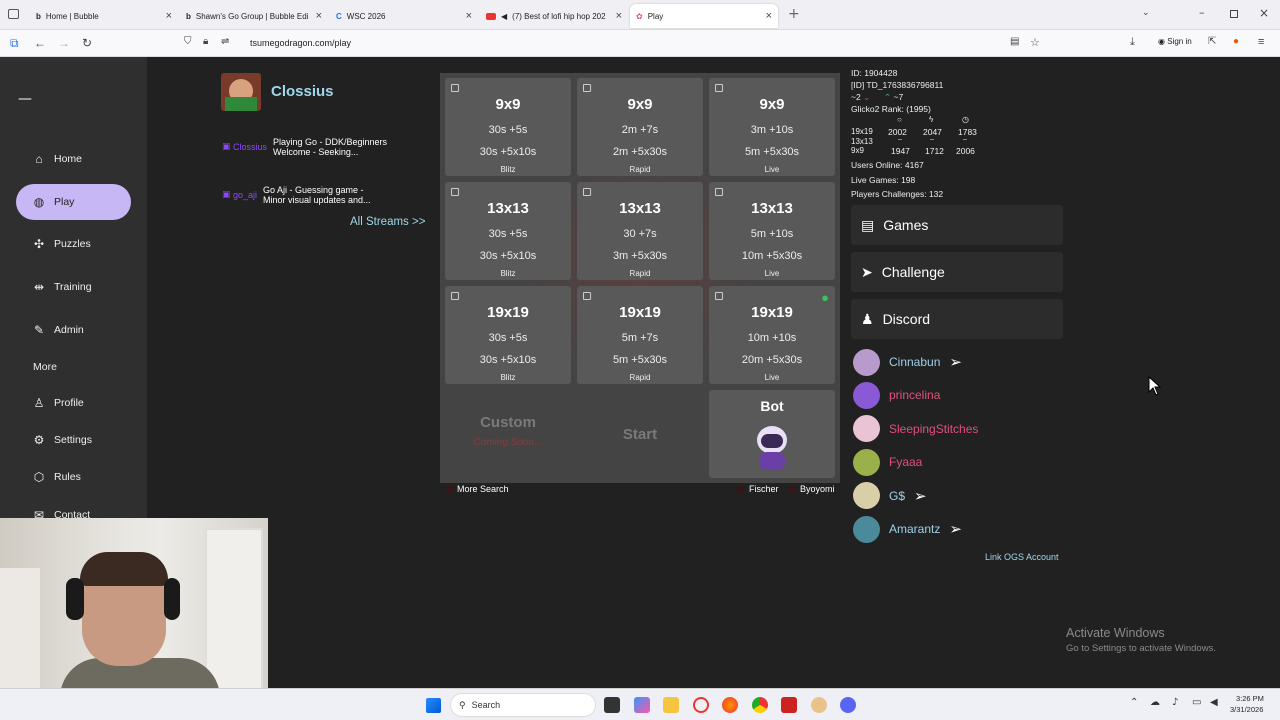 The width and height of the screenshot is (1280, 720). What do you see at coordinates (73, 287) in the screenshot?
I see `sidebar-item-training: ⇹ Training` at bounding box center [73, 287].